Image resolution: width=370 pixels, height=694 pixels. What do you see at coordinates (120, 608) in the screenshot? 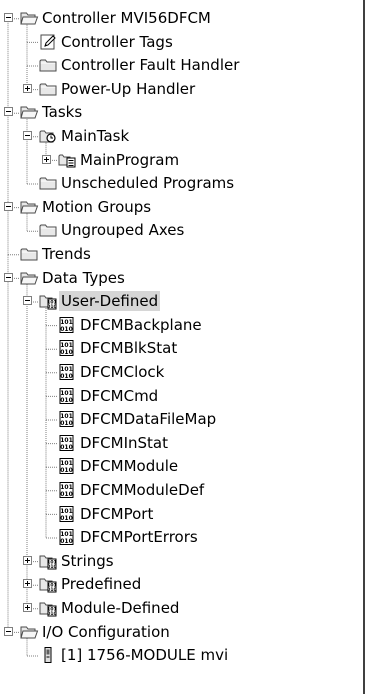
I see `tree-item-label: Module-Defined` at bounding box center [120, 608].